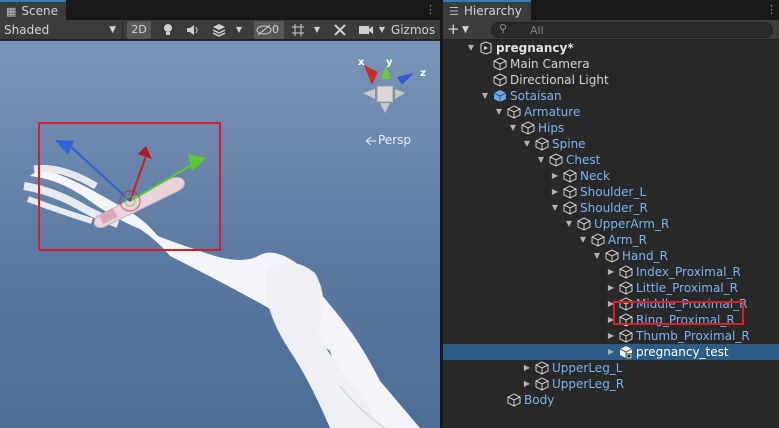  What do you see at coordinates (687, 288) in the screenshot?
I see `tree-row-label: Little_Proximal_R` at bounding box center [687, 288].